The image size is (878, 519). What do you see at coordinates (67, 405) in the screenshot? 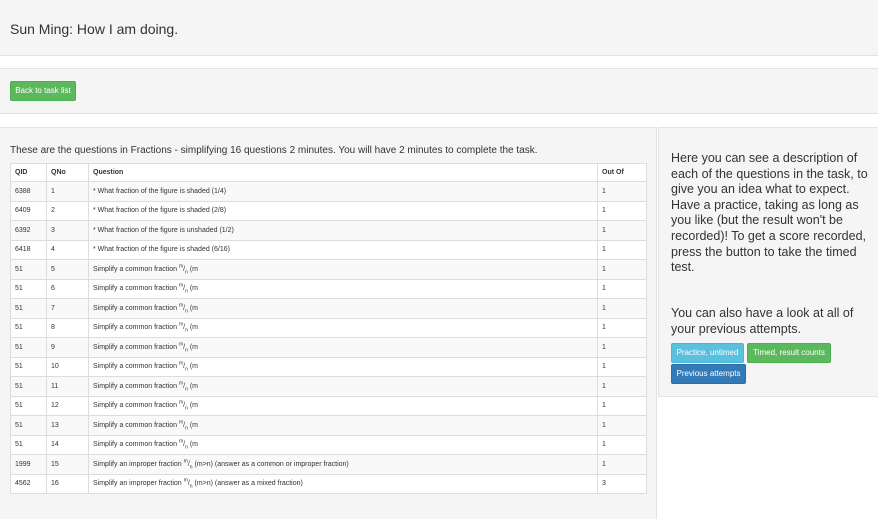
I see `cell-qno: 12` at bounding box center [67, 405].